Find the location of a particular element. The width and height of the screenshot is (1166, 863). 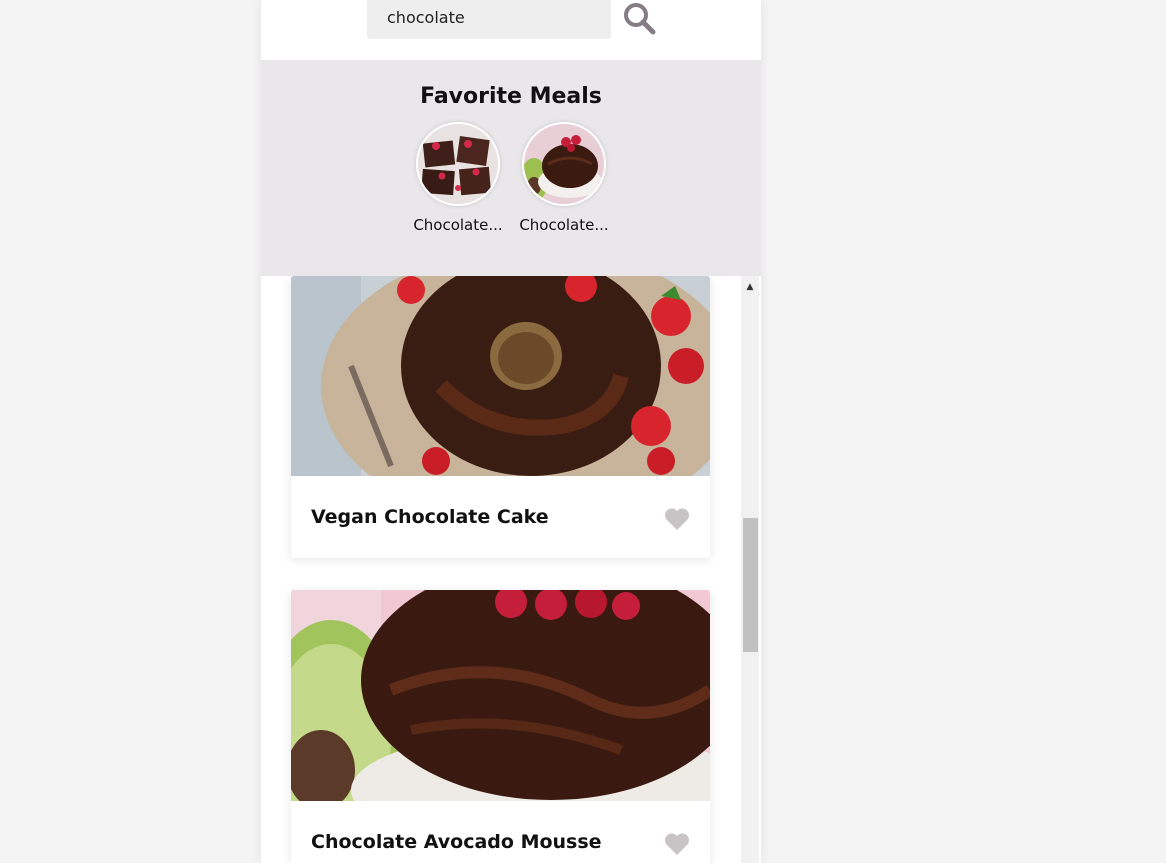

brownie-image is located at coordinates (458, 164).